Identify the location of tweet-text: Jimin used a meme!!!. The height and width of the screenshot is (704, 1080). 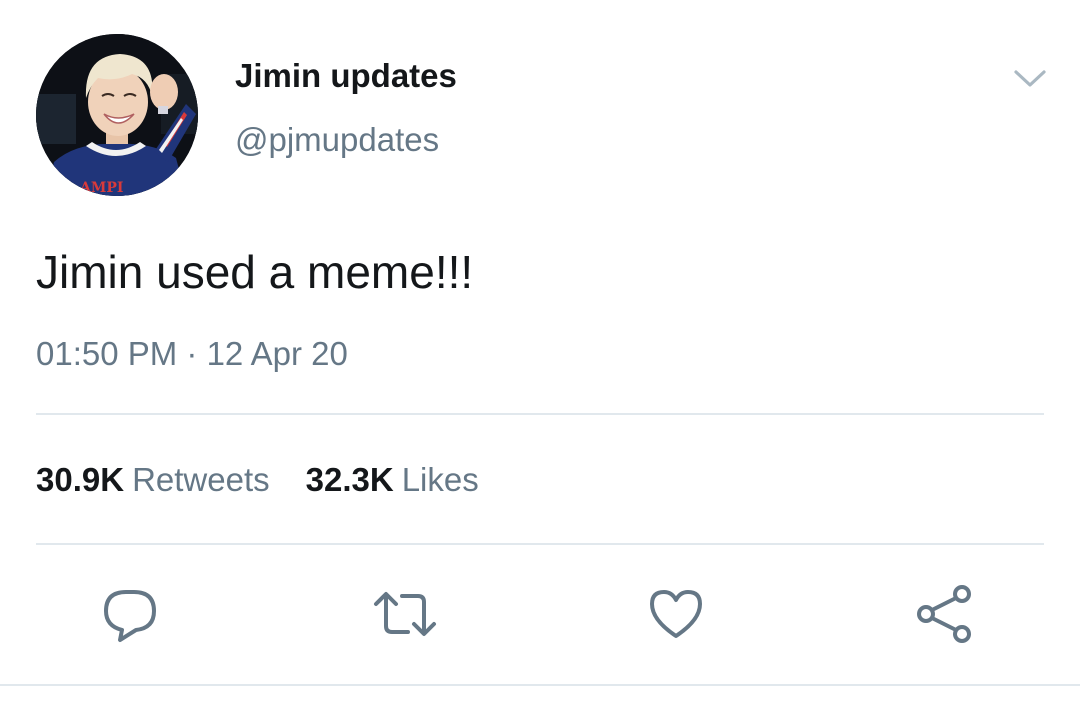
(255, 272).